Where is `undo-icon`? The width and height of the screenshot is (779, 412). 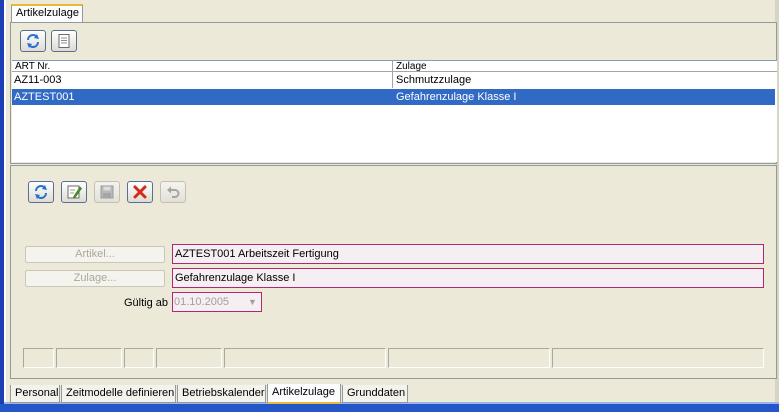 undo-icon is located at coordinates (173, 192).